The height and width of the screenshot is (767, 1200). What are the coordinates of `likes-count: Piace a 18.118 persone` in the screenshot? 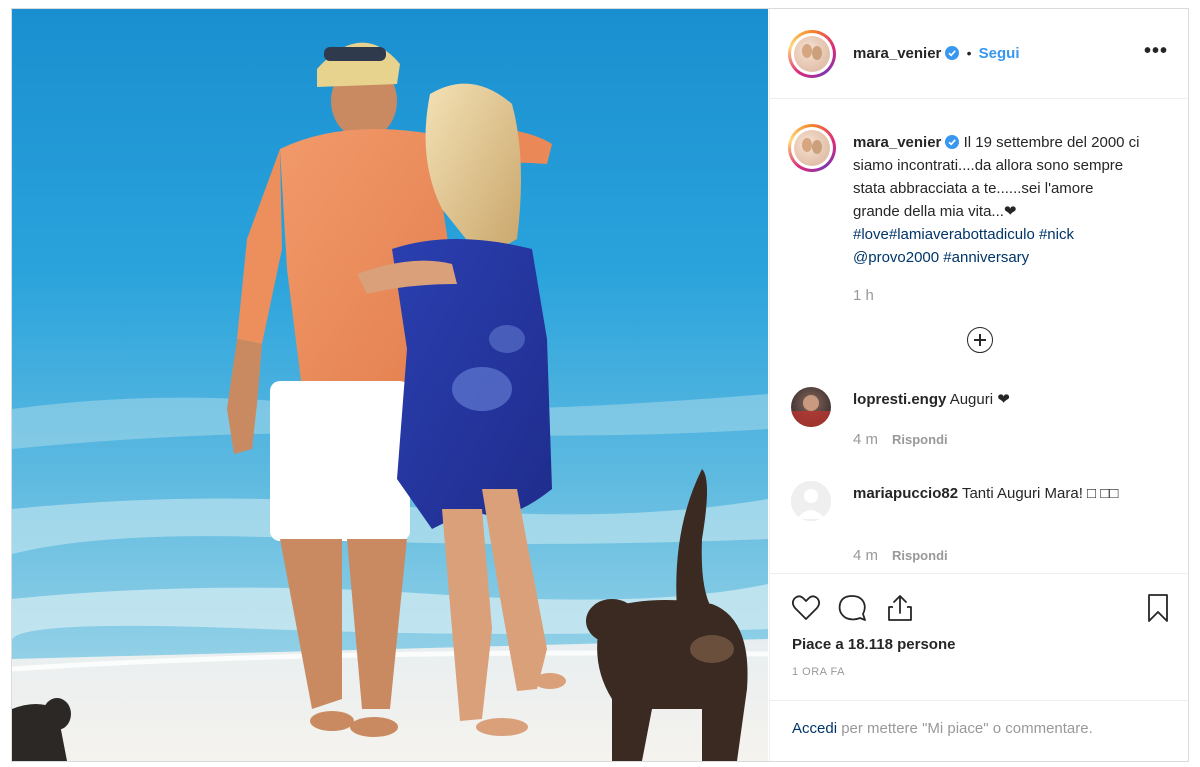 It's located at (873, 644).